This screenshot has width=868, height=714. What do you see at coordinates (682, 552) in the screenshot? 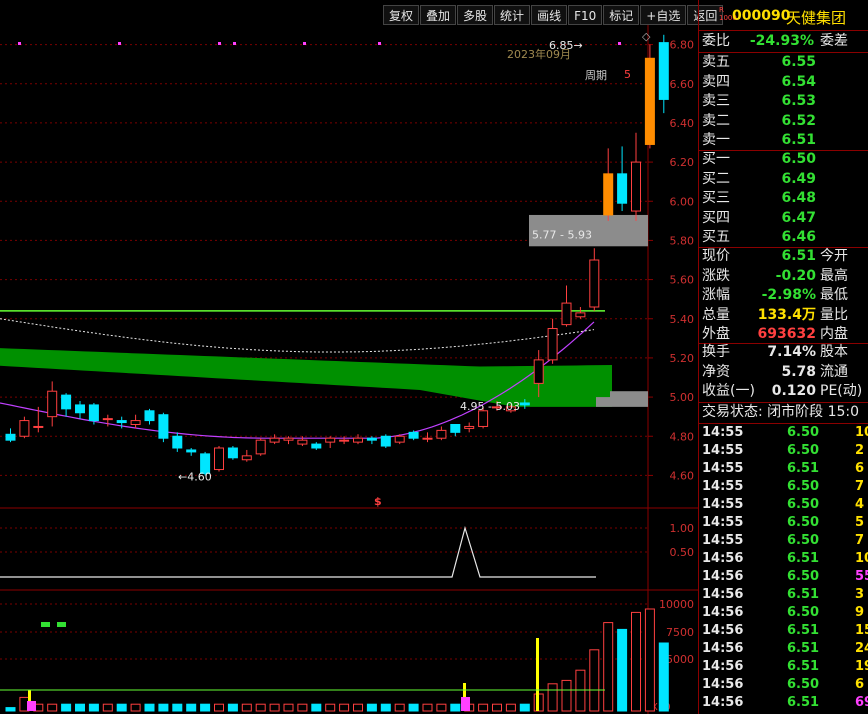
I see `sub-tick-label: 0.50` at bounding box center [682, 552].